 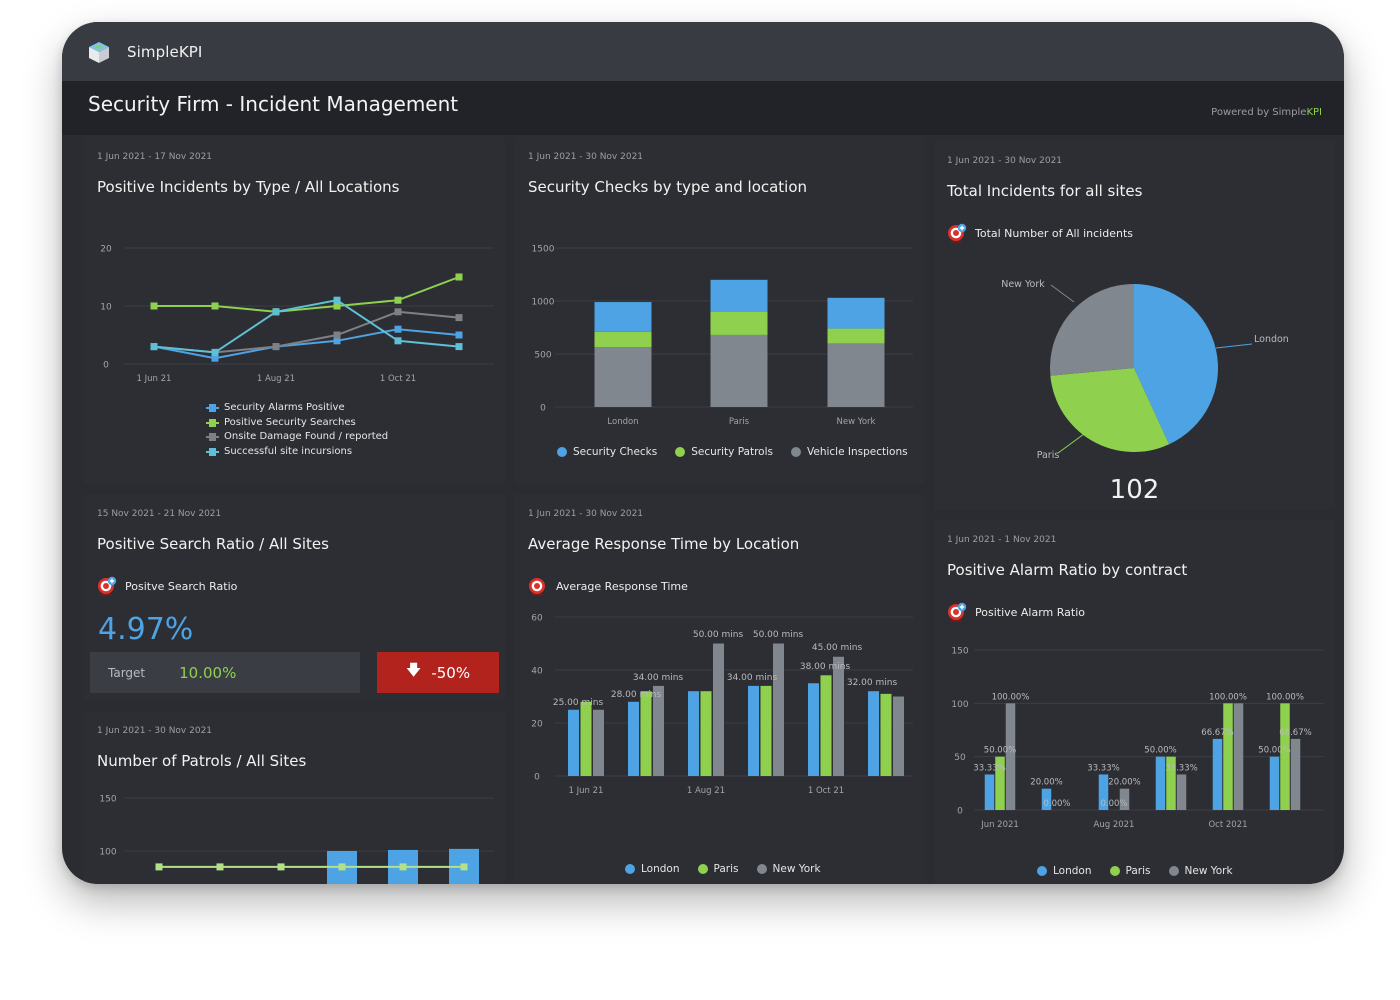 I want to click on powered-by-link: Powered by SimpleKPI, so click(x=1266, y=112).